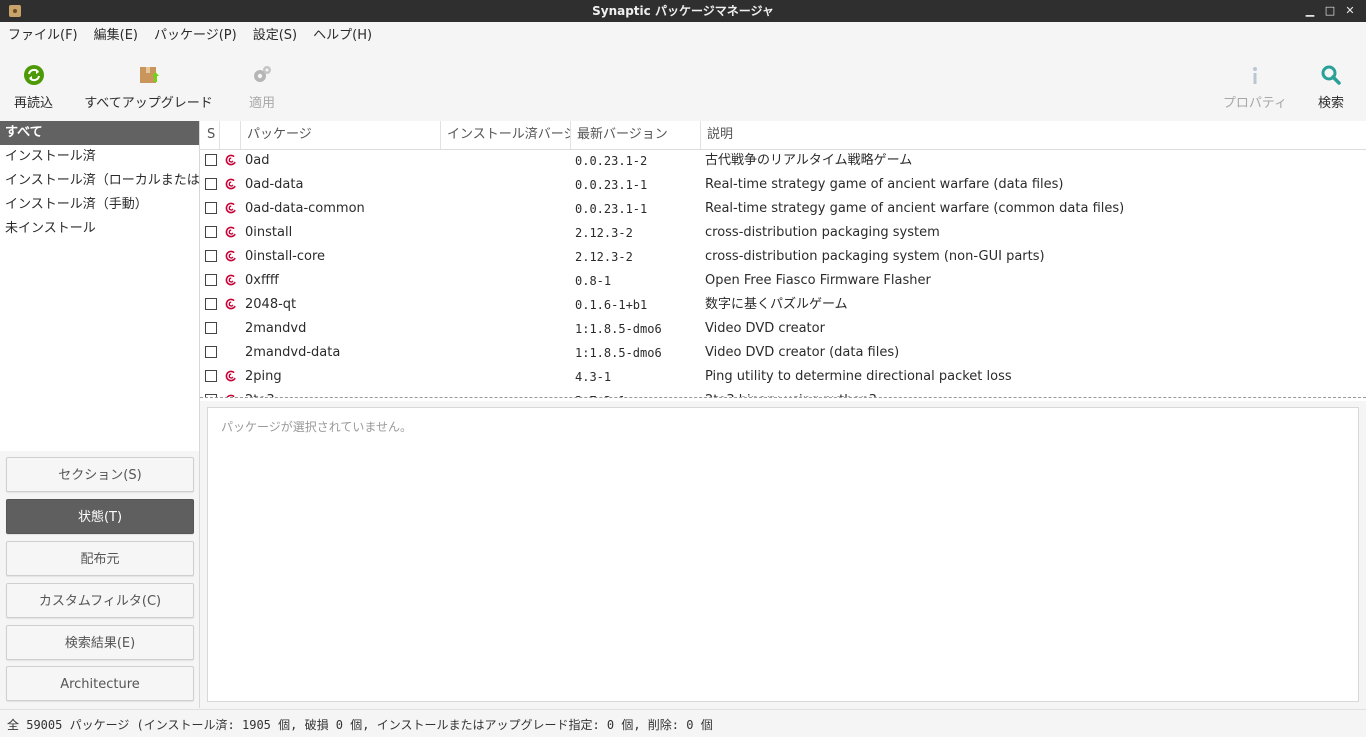 The width and height of the screenshot is (1366, 737). What do you see at coordinates (100, 683) in the screenshot?
I see `architecture-button: Architecture` at bounding box center [100, 683].